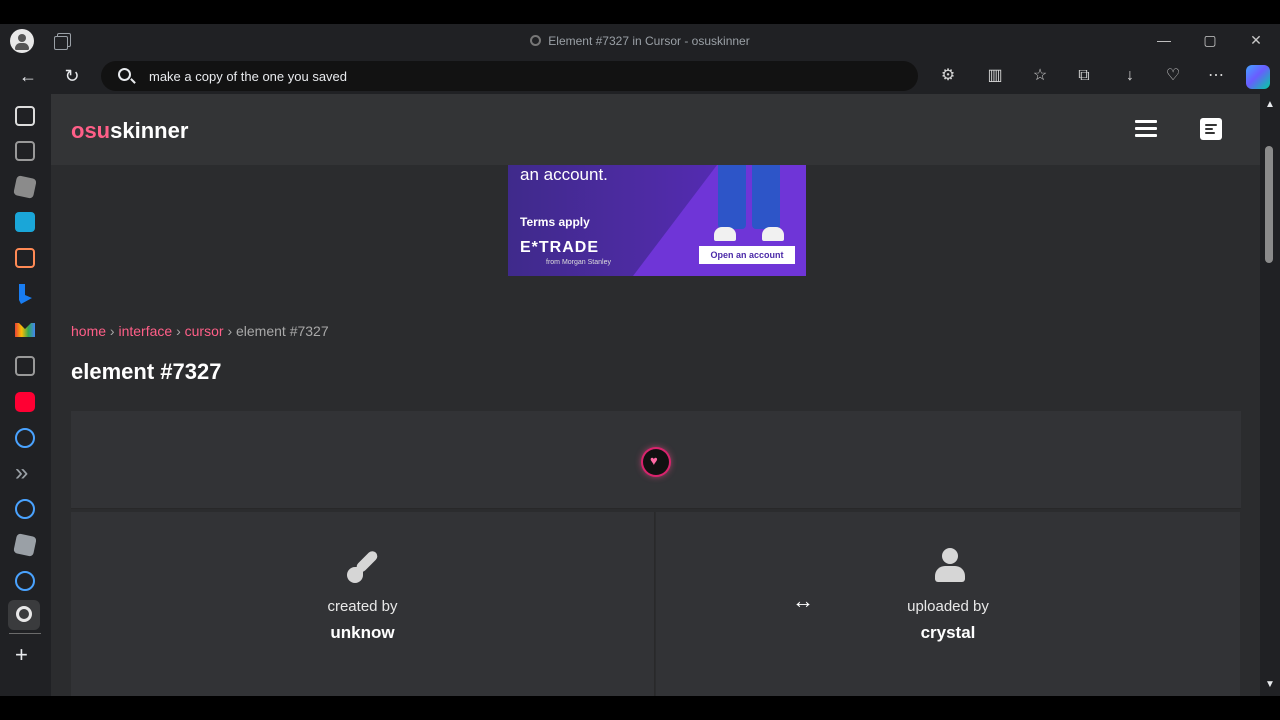  I want to click on scroll-thumb, so click(1269, 204).